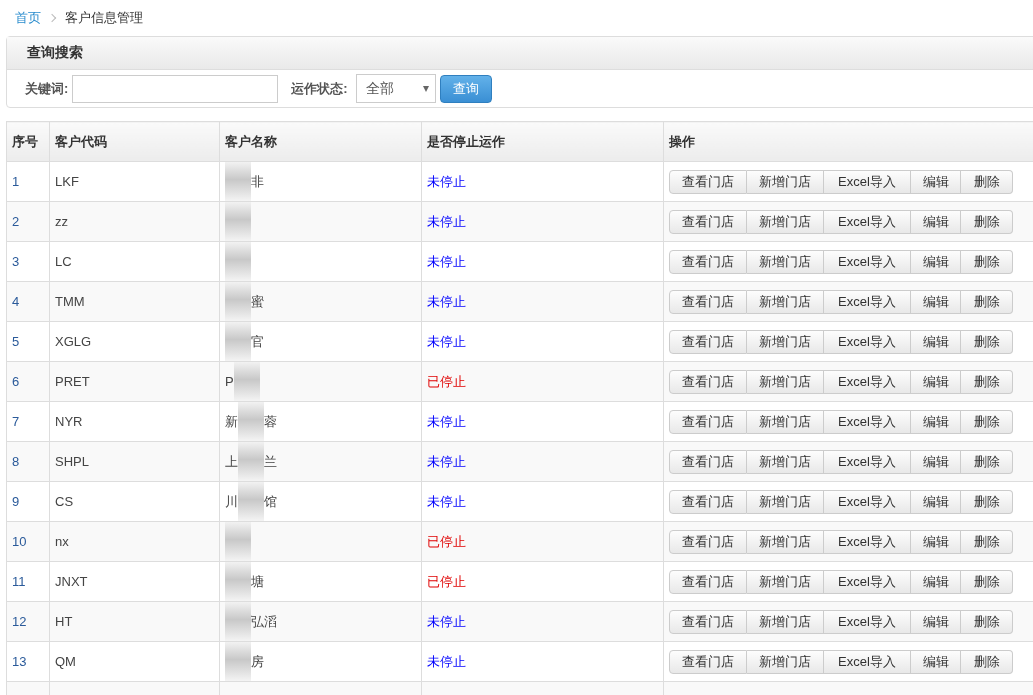  What do you see at coordinates (848, 141) in the screenshot?
I see `column-header: 操作` at bounding box center [848, 141].